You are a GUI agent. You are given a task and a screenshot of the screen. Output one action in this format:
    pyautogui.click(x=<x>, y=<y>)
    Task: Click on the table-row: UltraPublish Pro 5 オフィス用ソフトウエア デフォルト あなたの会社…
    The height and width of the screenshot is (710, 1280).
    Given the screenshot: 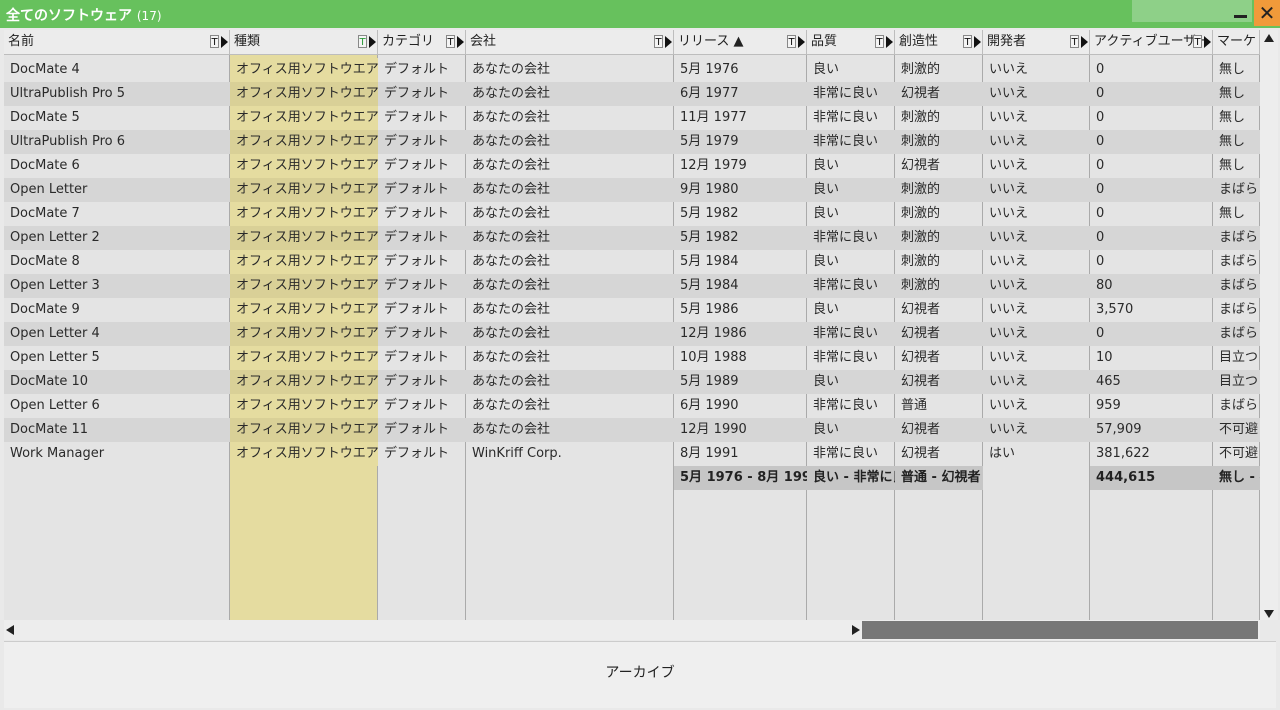 What is the action you would take?
    pyautogui.click(x=632, y=94)
    